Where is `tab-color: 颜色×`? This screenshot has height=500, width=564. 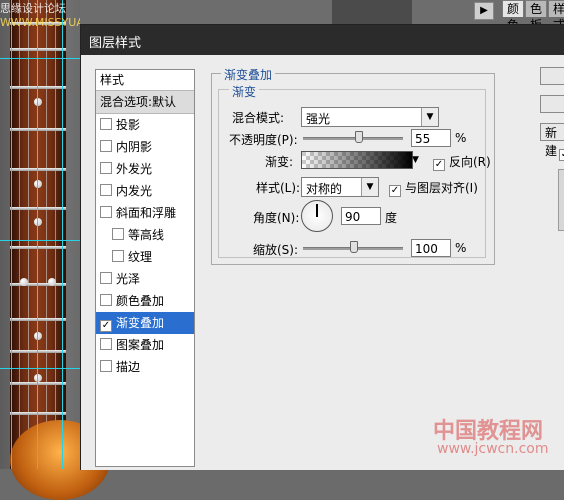 tab-color: 颜色× is located at coordinates (513, 24).